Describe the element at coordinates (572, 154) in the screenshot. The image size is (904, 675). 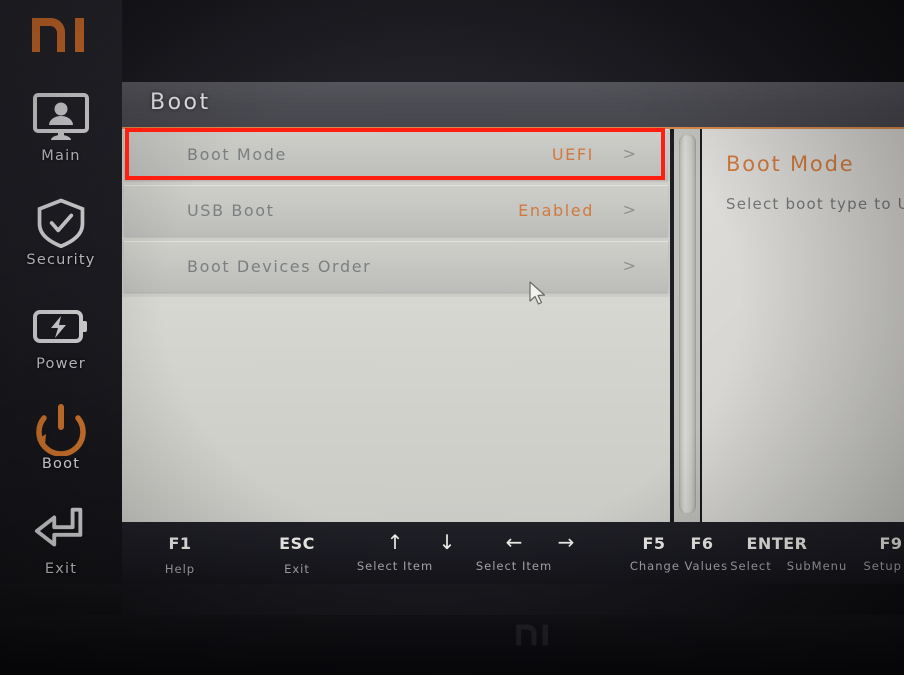
I see `row-value: UEFI` at that location.